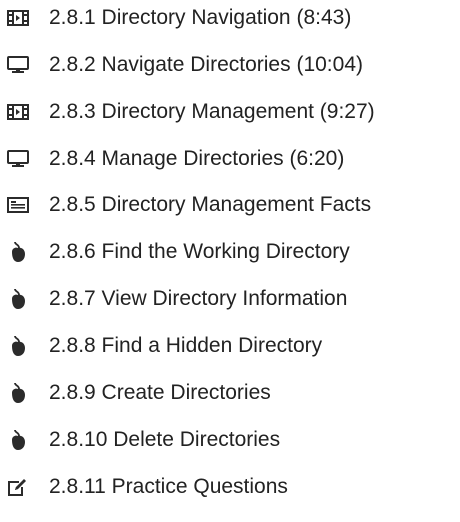 The image size is (460, 522). What do you see at coordinates (186, 345) in the screenshot?
I see `lesson-item-label: 2.8.8 Find a Hidden Directory` at bounding box center [186, 345].